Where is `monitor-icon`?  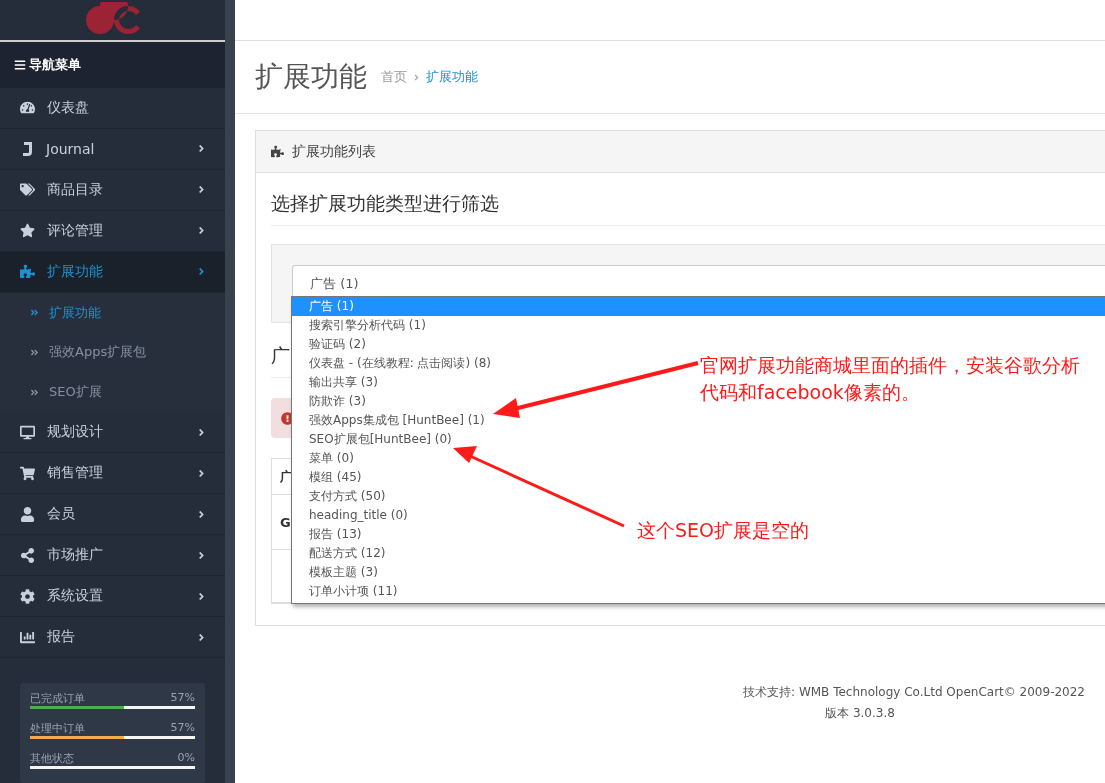
monitor-icon is located at coordinates (27, 432).